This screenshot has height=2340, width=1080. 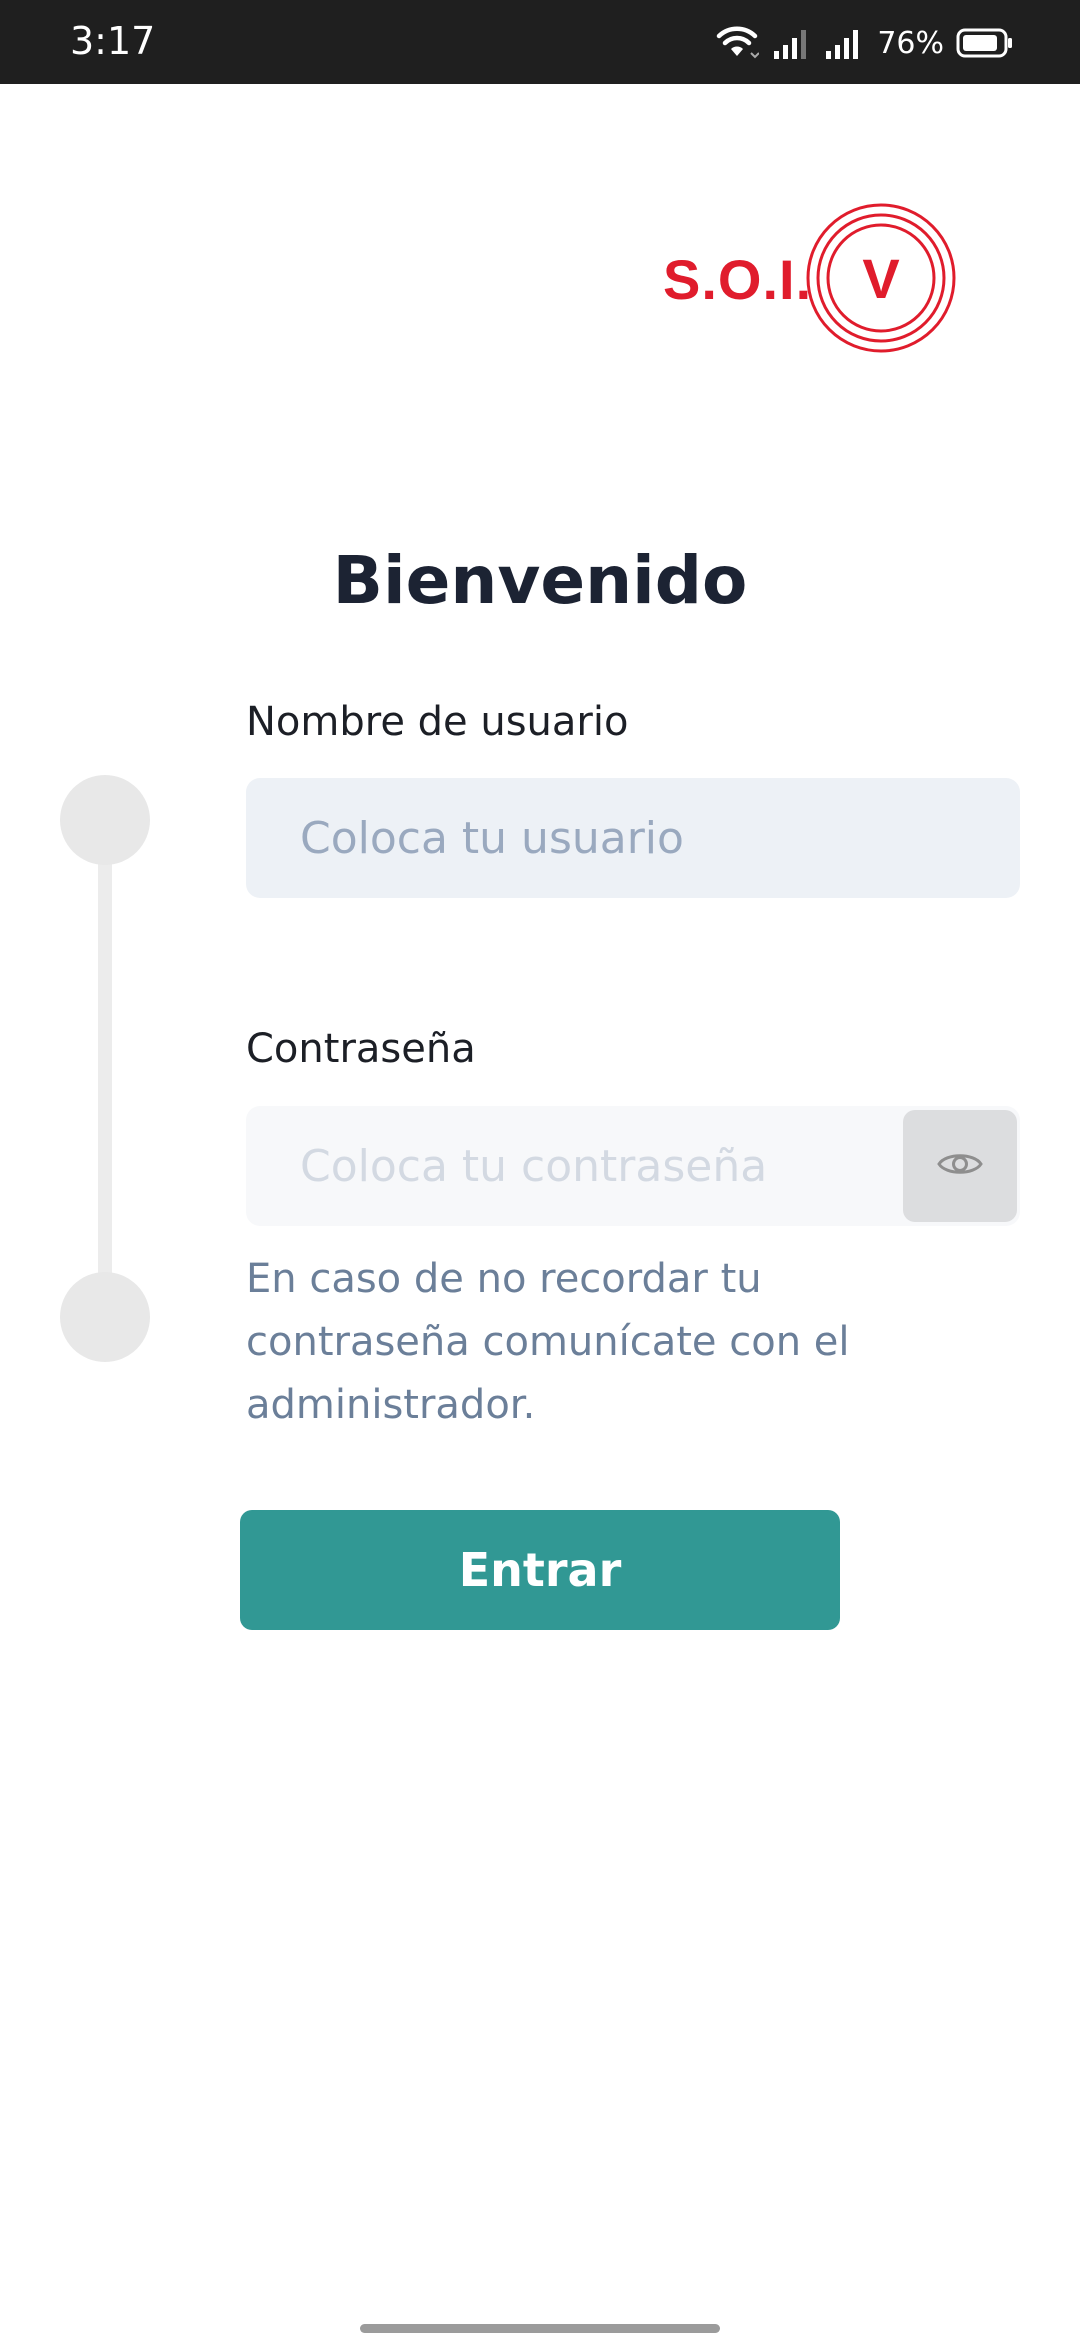 I want to click on eye-icon, so click(x=960, y=1166).